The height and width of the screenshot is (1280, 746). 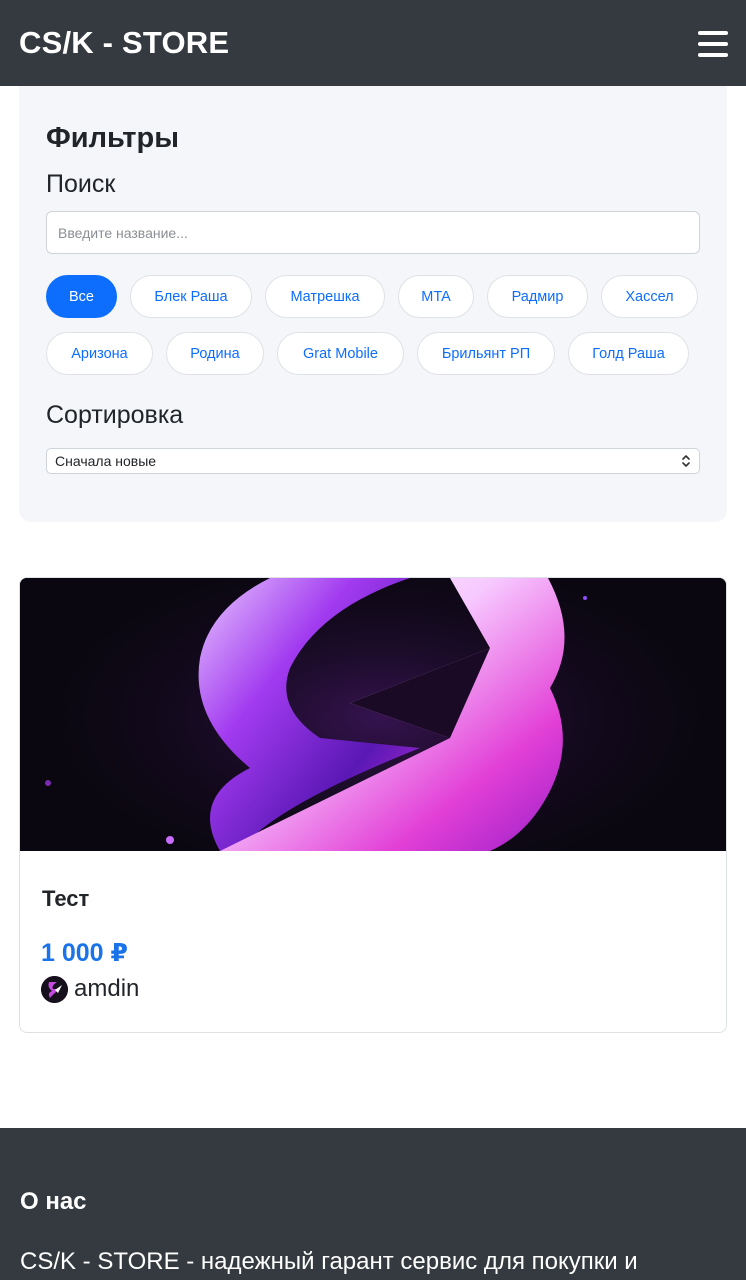 What do you see at coordinates (106, 461) in the screenshot?
I see `sort-selected-value: Сначала новые` at bounding box center [106, 461].